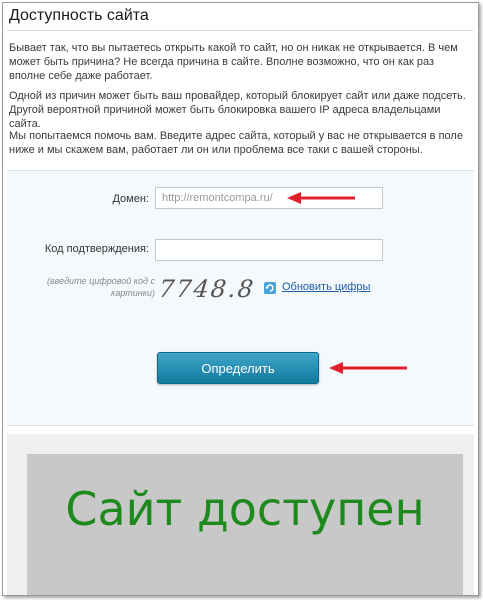 This screenshot has height=600, width=483. What do you see at coordinates (240, 30) in the screenshot?
I see `title-divider` at bounding box center [240, 30].